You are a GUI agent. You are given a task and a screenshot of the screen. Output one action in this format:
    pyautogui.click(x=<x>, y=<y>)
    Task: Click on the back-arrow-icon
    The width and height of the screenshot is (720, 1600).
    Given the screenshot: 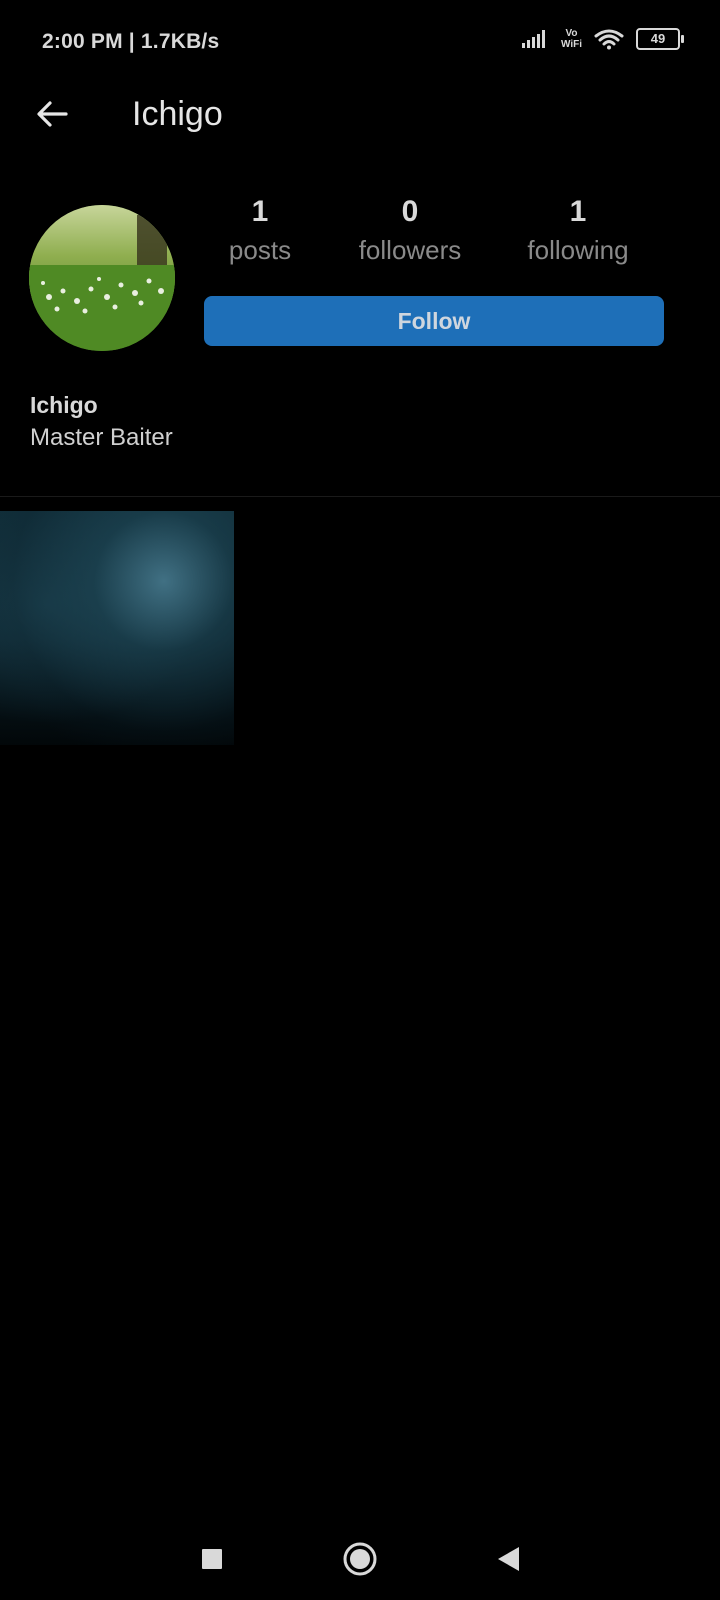 What is the action you would take?
    pyautogui.click(x=52, y=114)
    